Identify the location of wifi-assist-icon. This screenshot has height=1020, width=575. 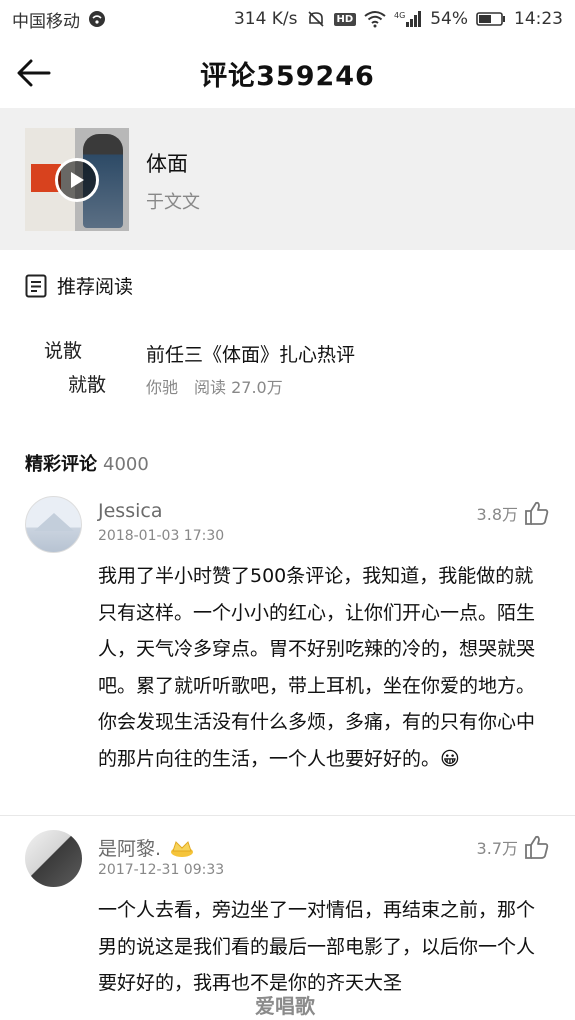
(97, 19).